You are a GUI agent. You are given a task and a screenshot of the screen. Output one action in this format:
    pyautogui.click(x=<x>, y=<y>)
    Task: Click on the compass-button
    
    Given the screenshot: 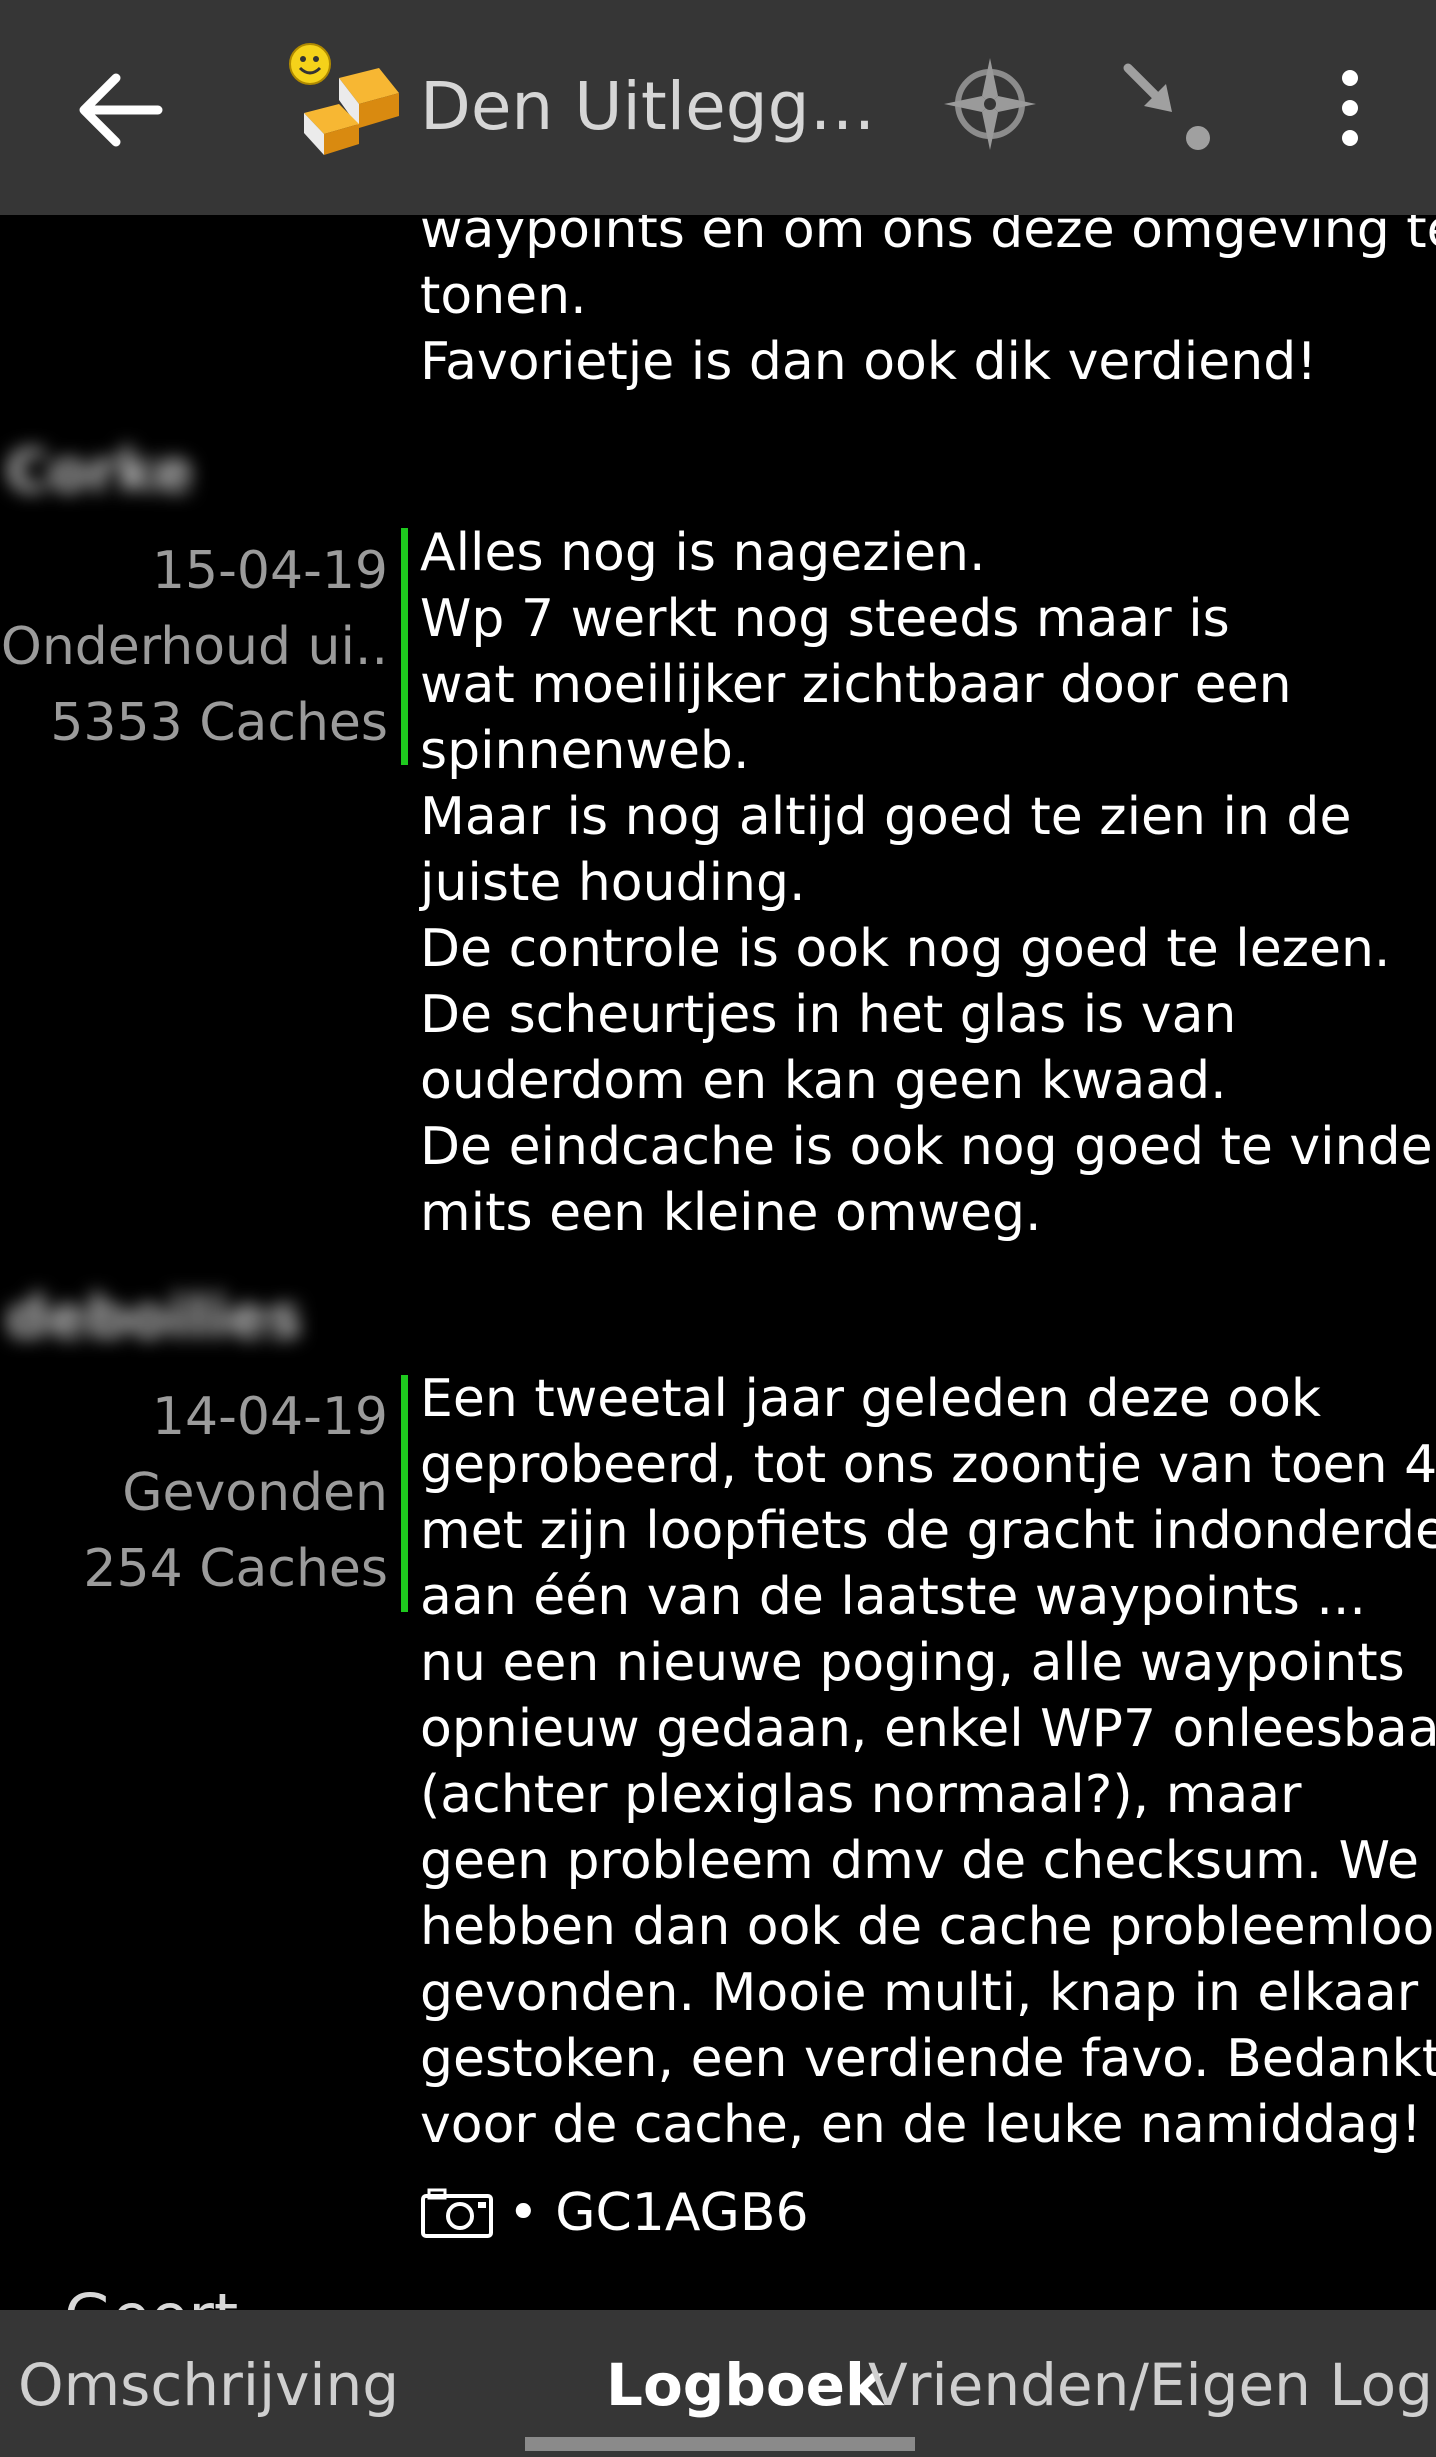 What is the action you would take?
    pyautogui.click(x=990, y=104)
    